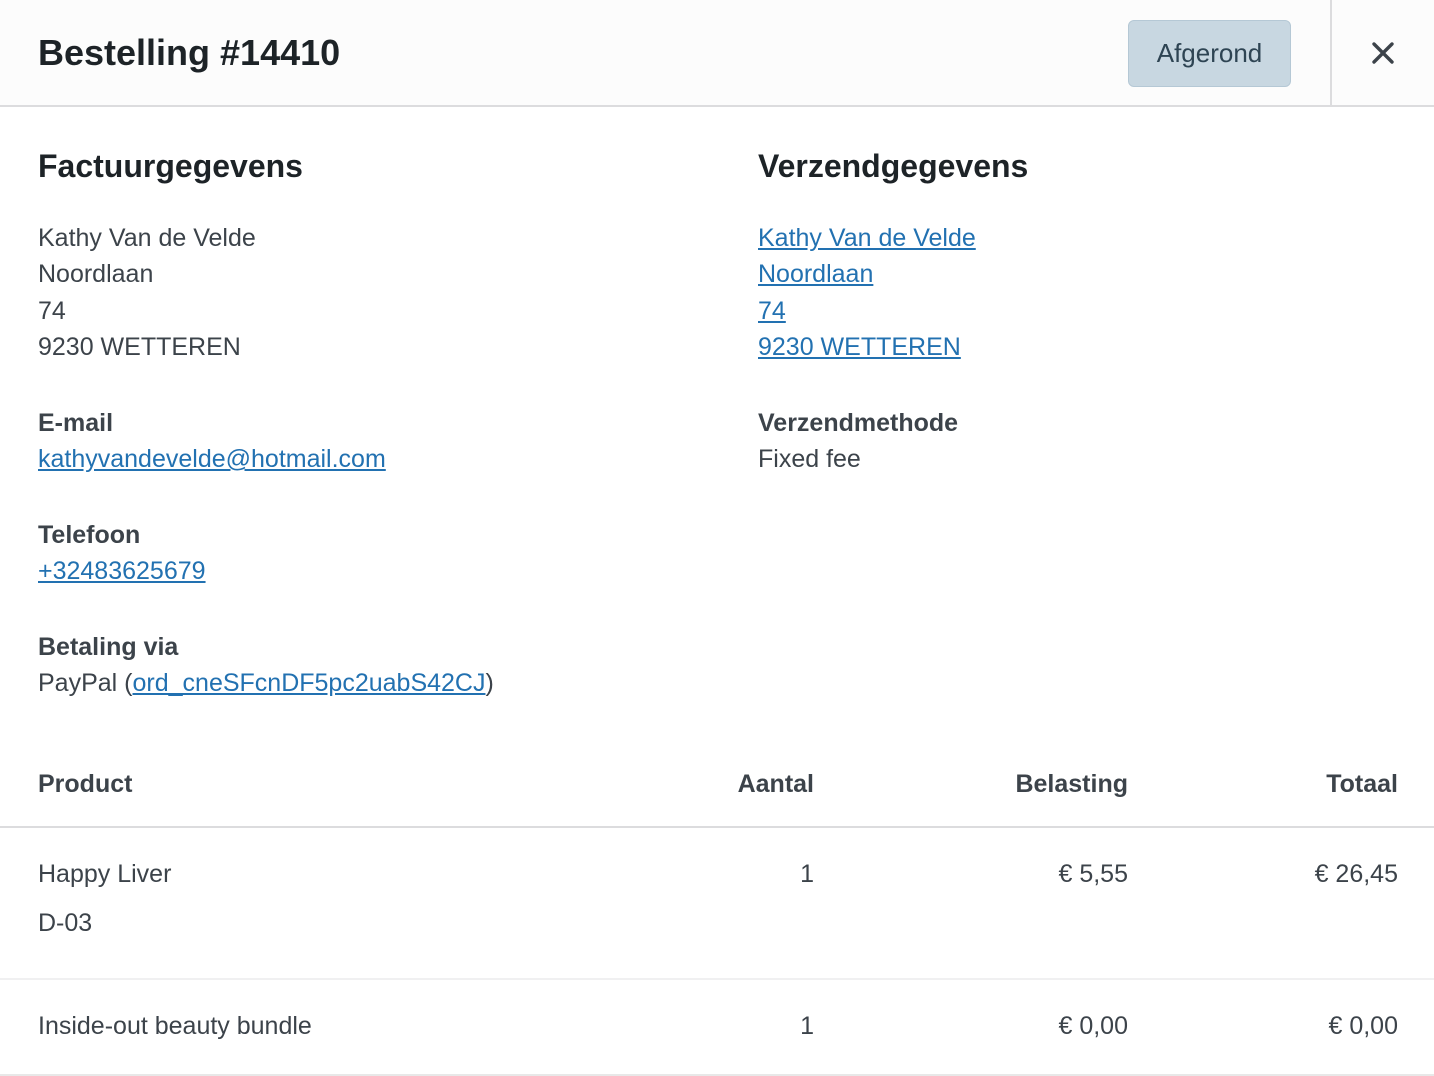  Describe the element at coordinates (775, 784) in the screenshot. I see `column-header-quantity: Aantal` at that location.